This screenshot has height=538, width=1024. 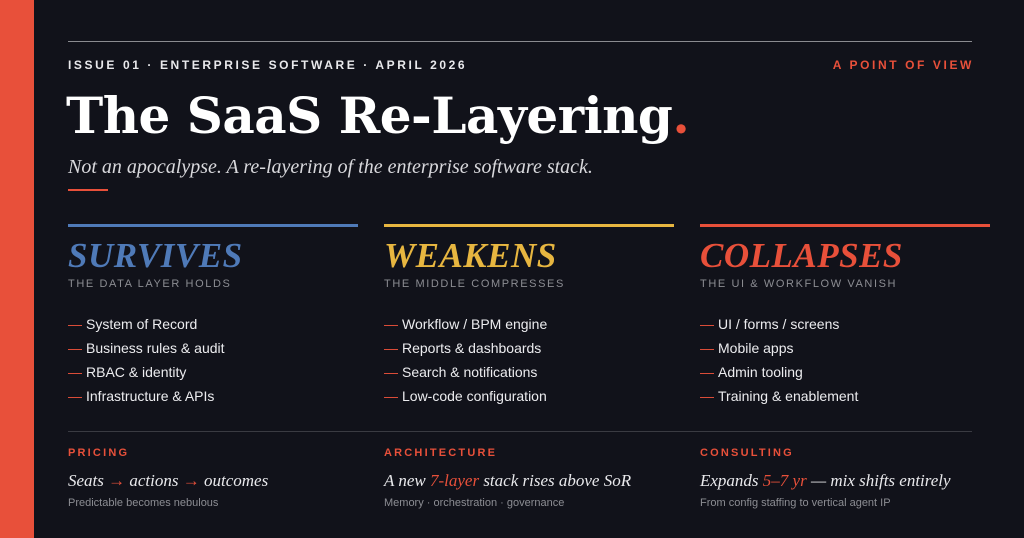 What do you see at coordinates (825, 480) in the screenshot?
I see `footer-headline: Expands 5–7 yr — mix shifts entirely` at bounding box center [825, 480].